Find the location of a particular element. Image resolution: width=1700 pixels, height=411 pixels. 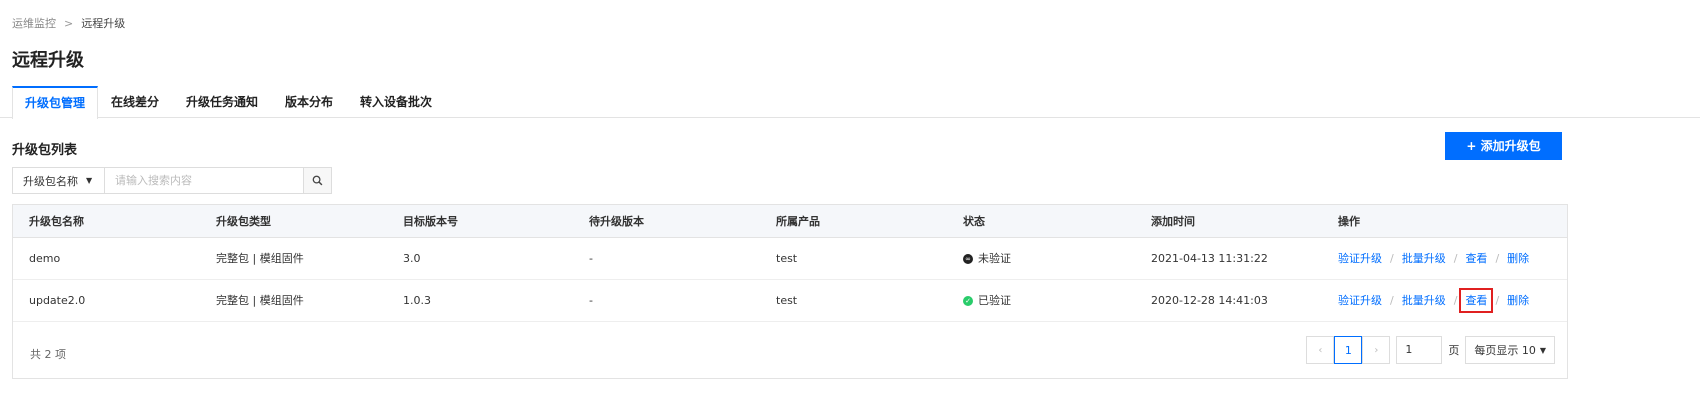

column-header-target-version: 目标版本号 is located at coordinates (430, 221).